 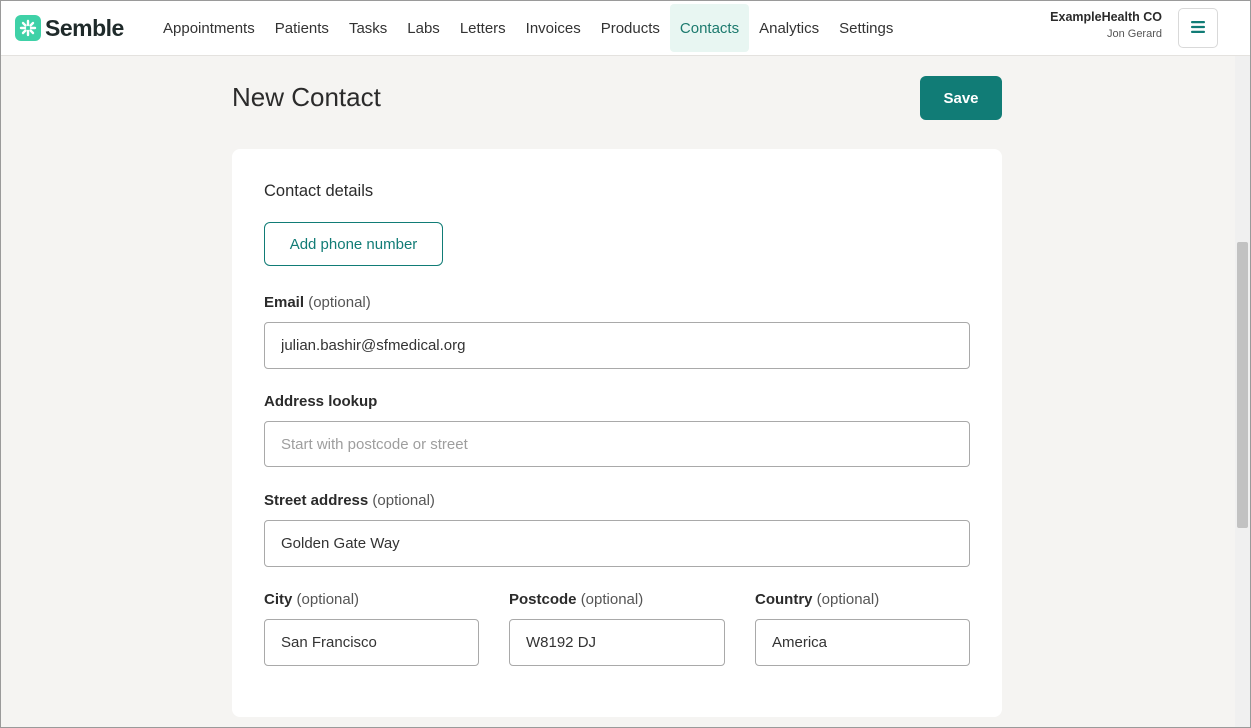 I want to click on address-lookup-input, so click(x=617, y=444).